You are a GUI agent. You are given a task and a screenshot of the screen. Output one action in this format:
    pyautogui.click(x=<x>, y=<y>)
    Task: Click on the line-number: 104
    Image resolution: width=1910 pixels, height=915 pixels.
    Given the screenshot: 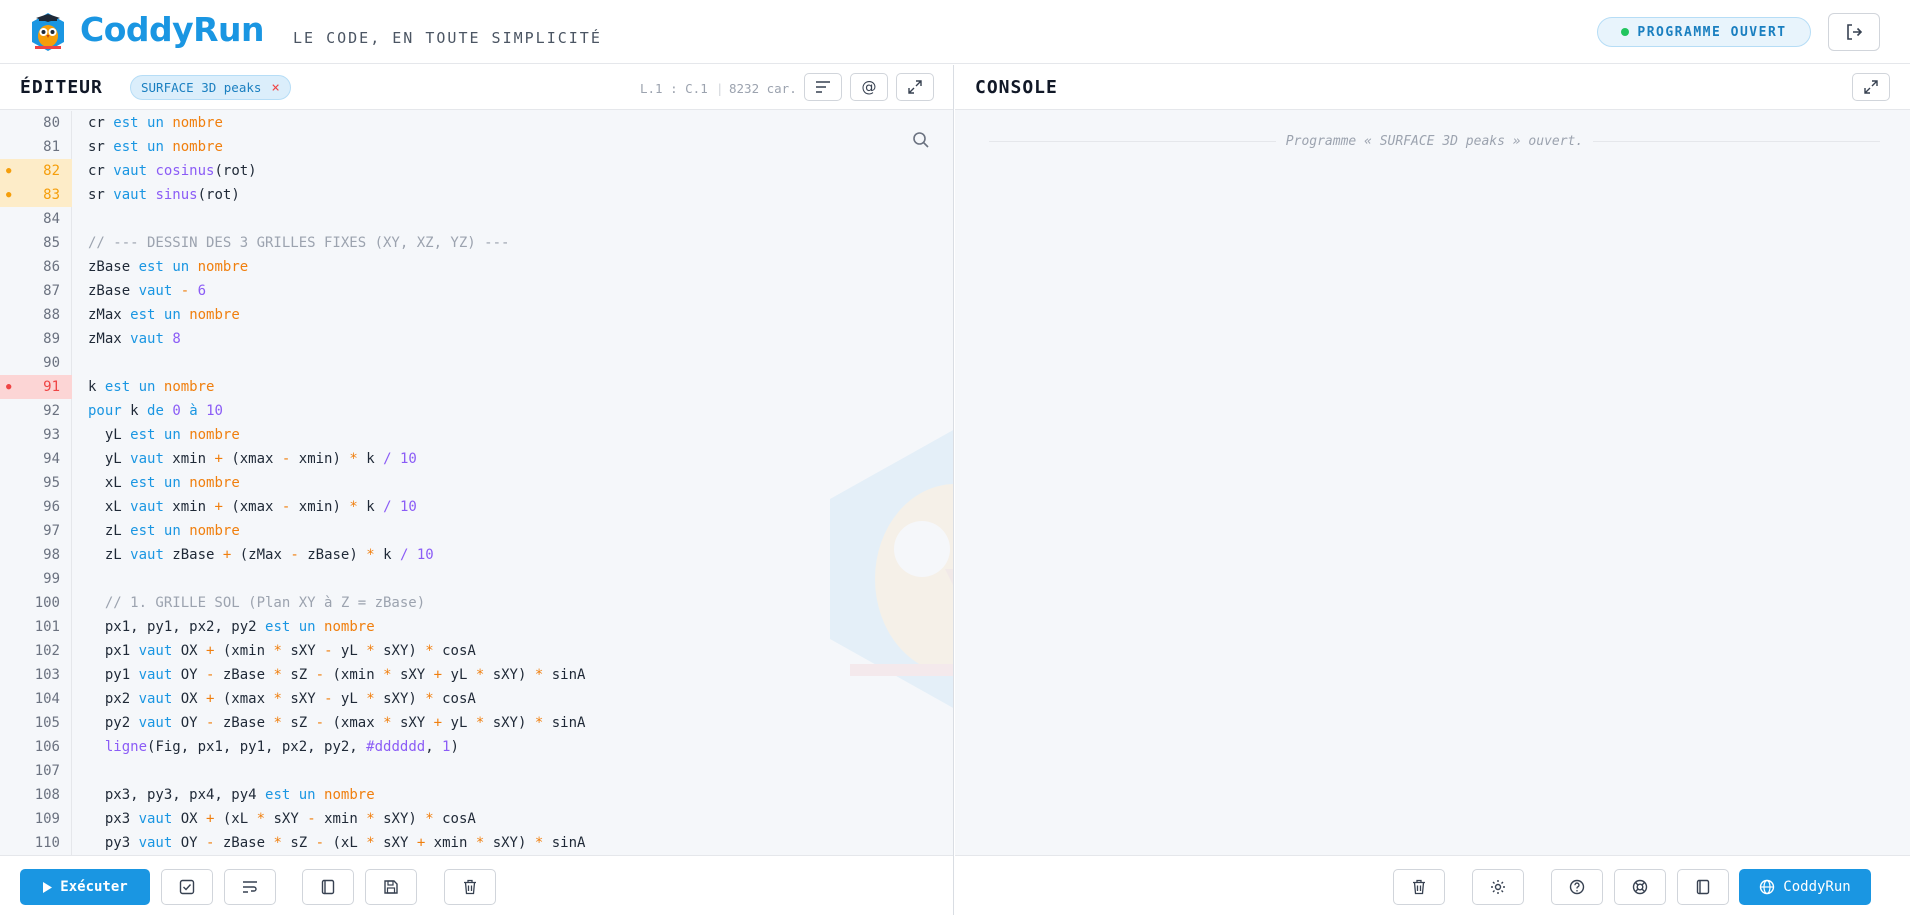 What is the action you would take?
    pyautogui.click(x=36, y=699)
    